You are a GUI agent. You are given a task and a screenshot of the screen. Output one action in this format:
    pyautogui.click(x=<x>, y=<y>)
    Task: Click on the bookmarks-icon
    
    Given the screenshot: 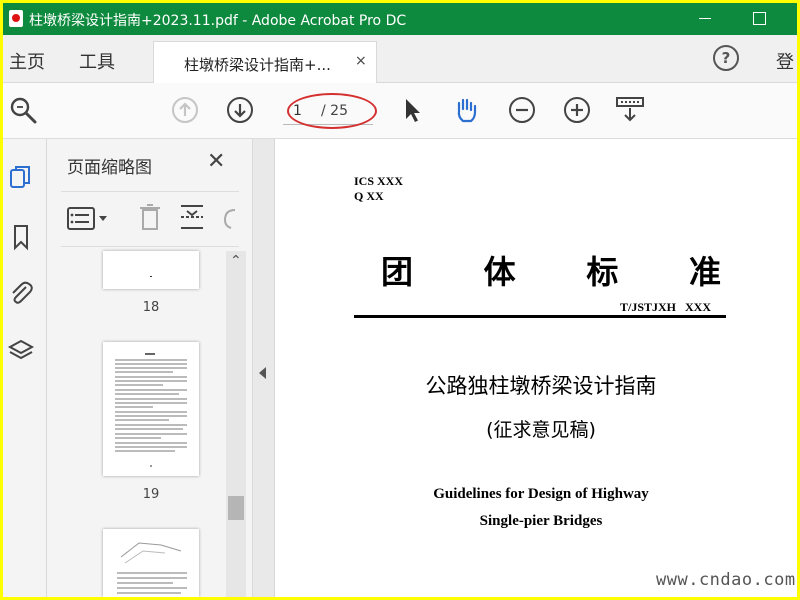 What is the action you would take?
    pyautogui.click(x=21, y=237)
    